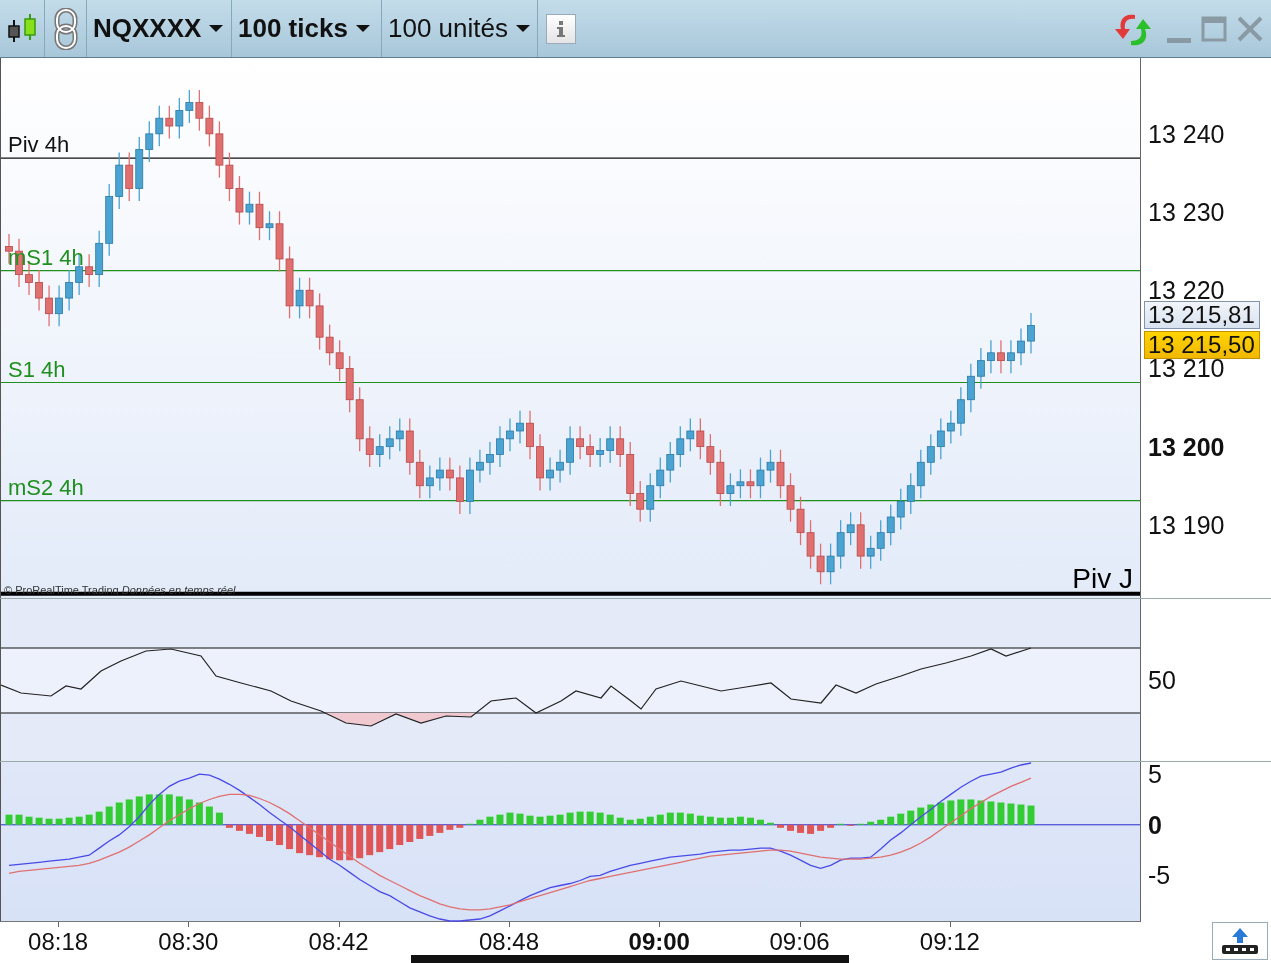 The image size is (1271, 963). I want to click on macd-axis-label: 0, so click(1155, 825).